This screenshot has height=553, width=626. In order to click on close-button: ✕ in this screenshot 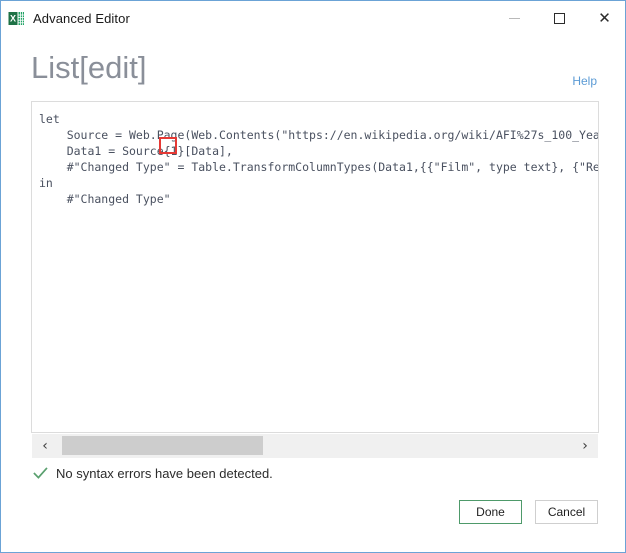, I will do `click(603, 18)`.